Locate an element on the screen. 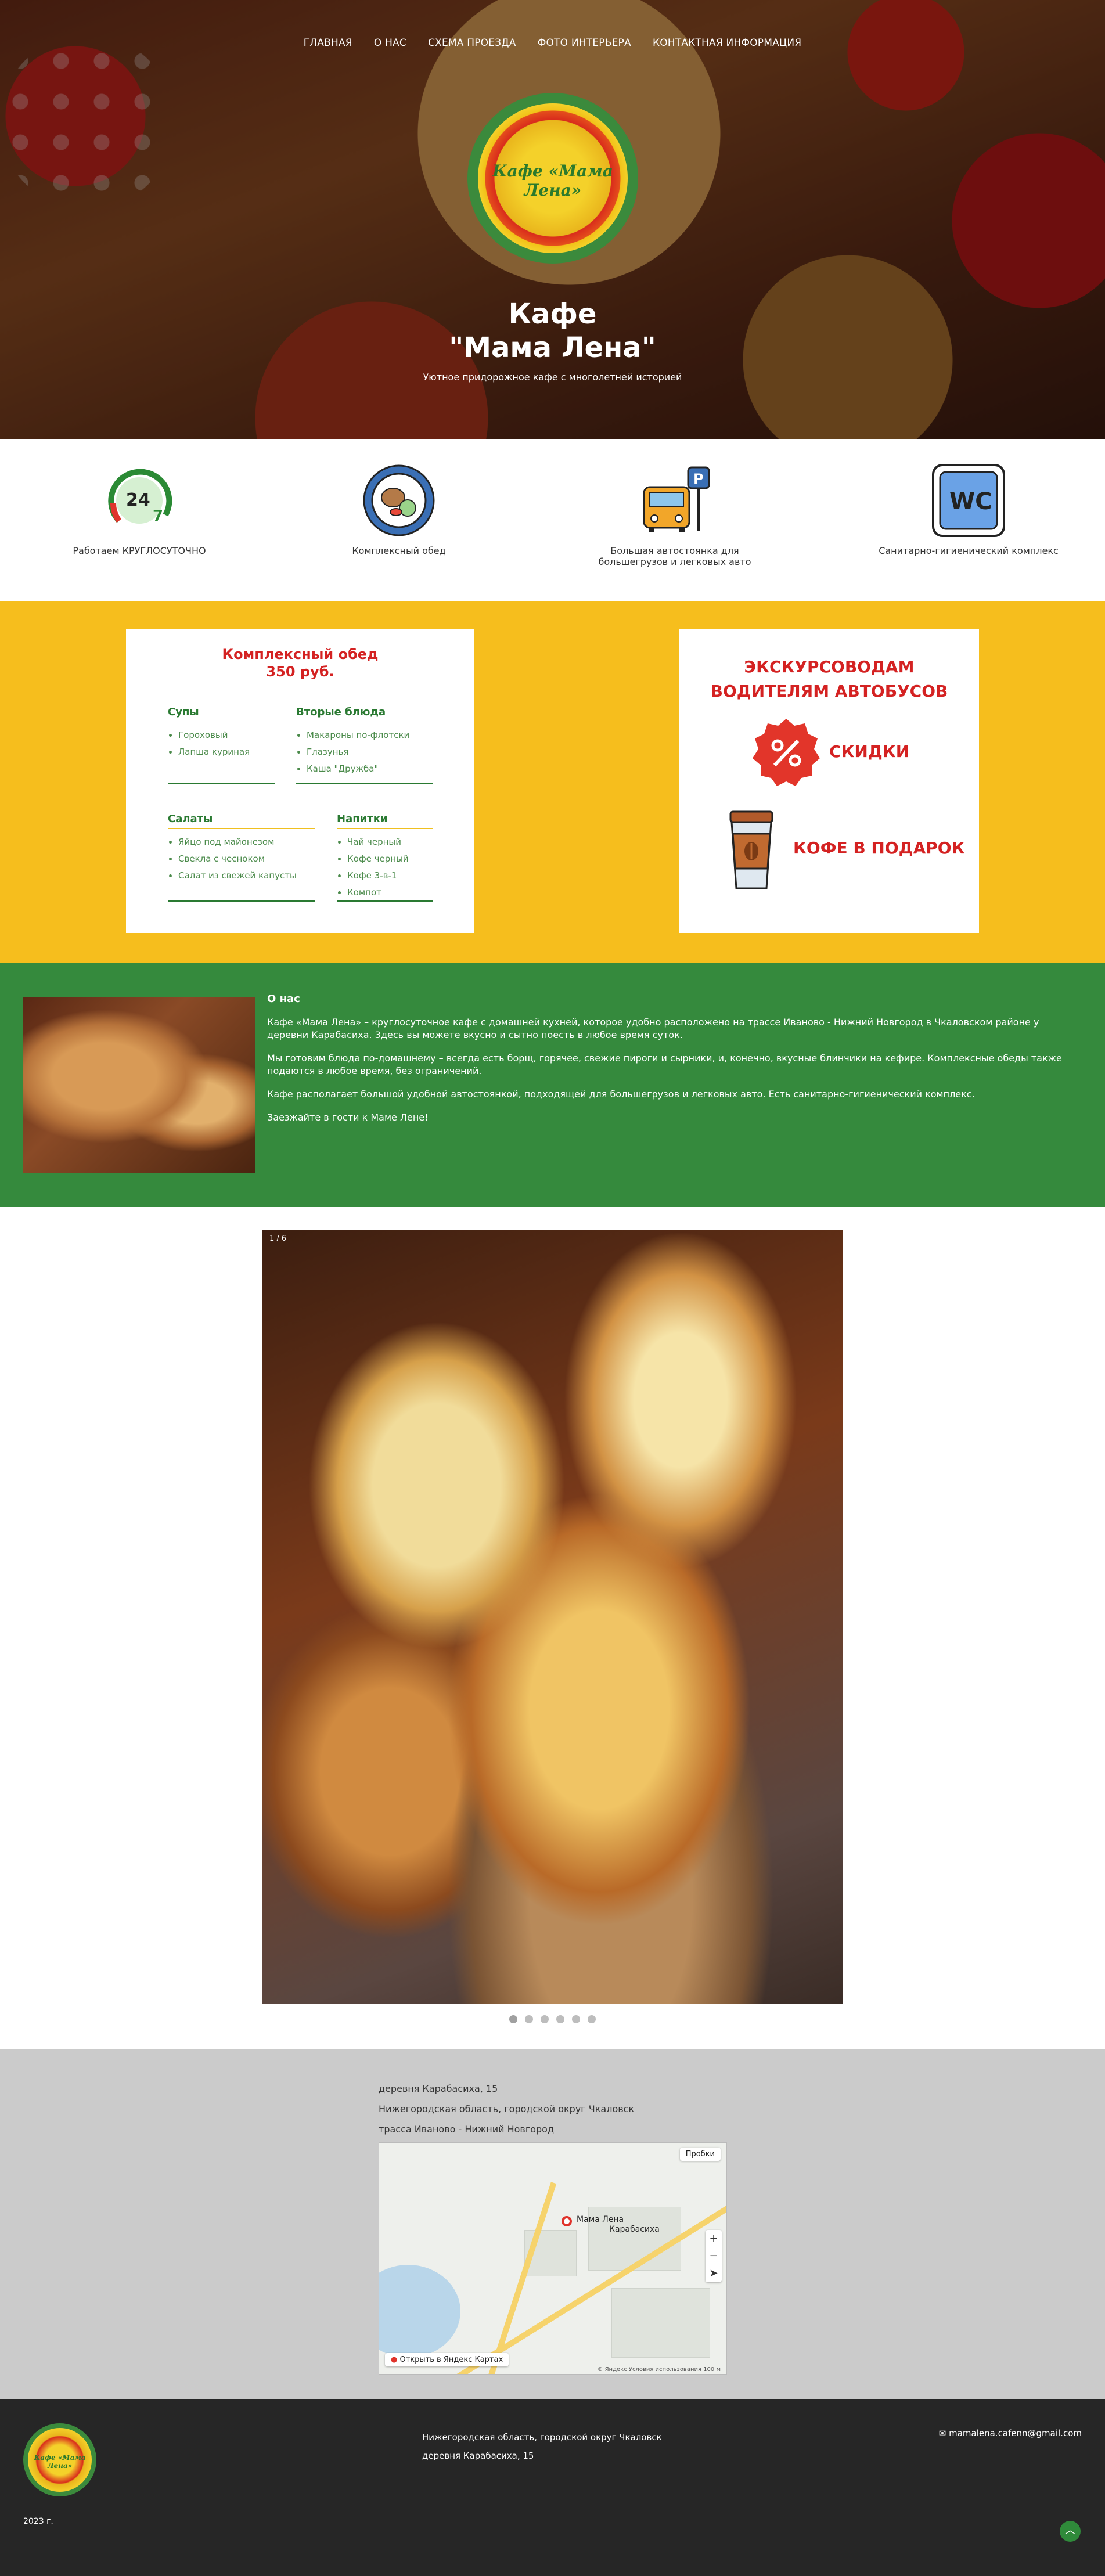 This screenshot has height=2576, width=1105. lunch-plate-icon is located at coordinates (399, 500).